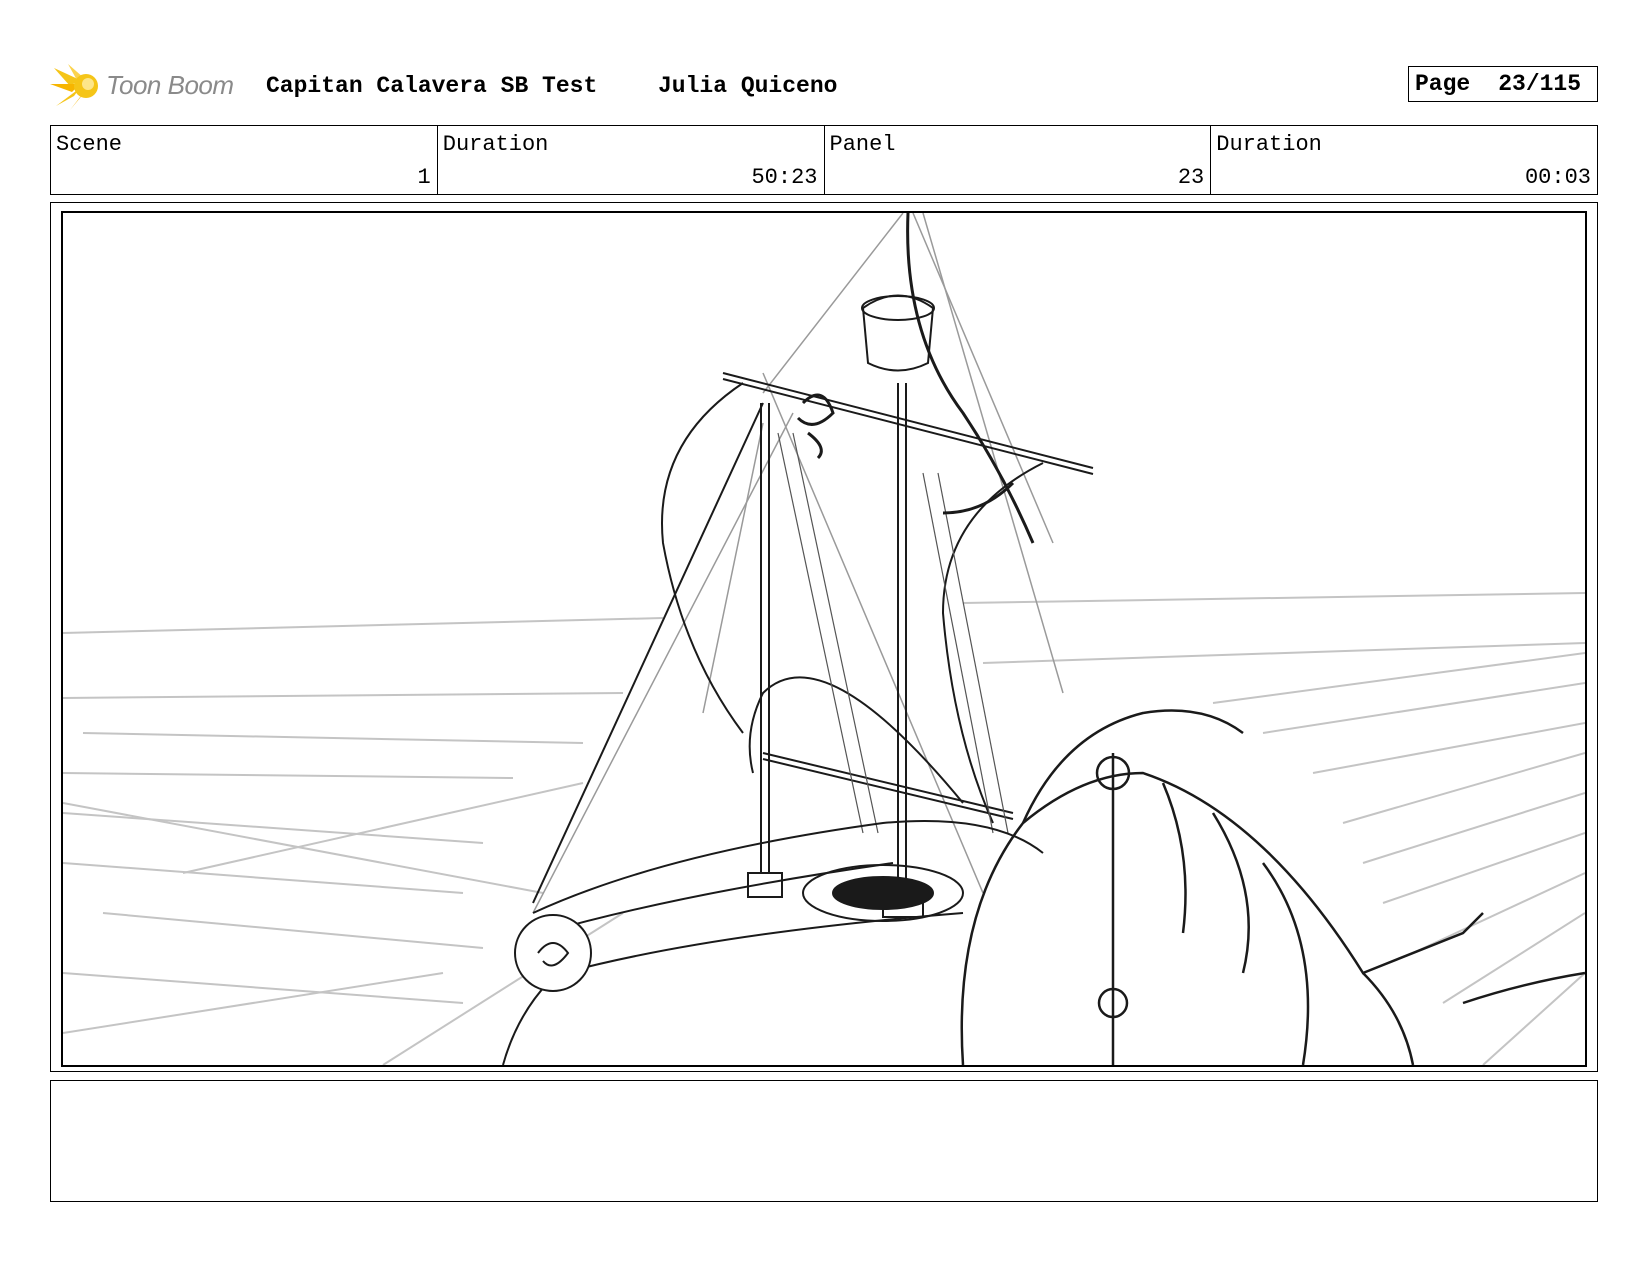 The image size is (1648, 1276). What do you see at coordinates (631, 160) in the screenshot?
I see `scene-duration-cell: Duration 50:23` at bounding box center [631, 160].